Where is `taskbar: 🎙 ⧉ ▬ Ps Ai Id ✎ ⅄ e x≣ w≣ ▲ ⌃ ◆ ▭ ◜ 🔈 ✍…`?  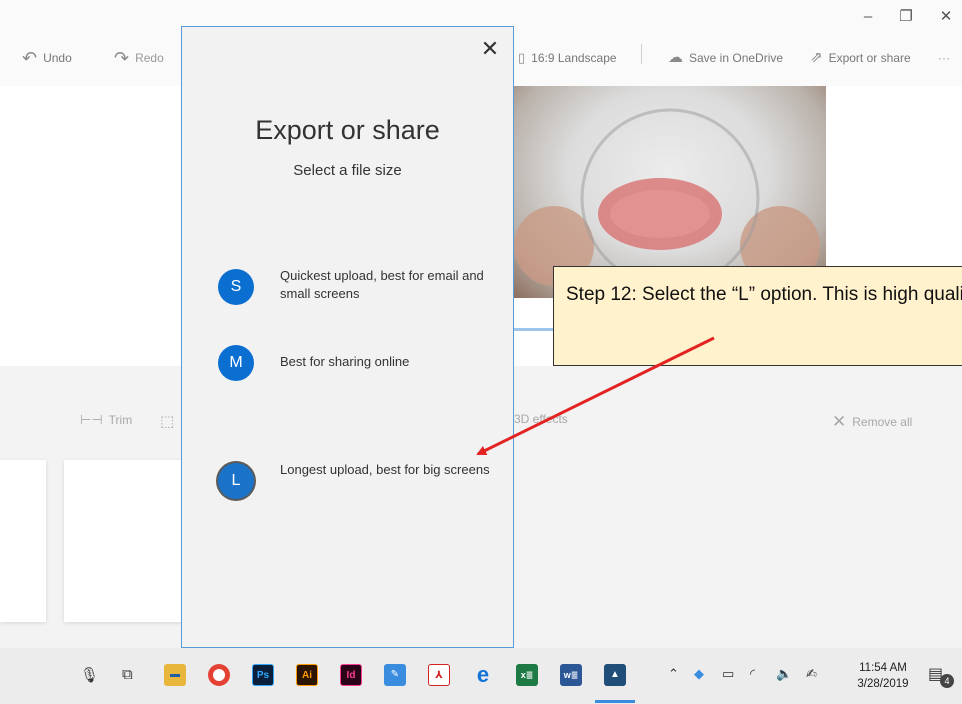 taskbar: 🎙 ⧉ ▬ Ps Ai Id ✎ ⅄ e x≣ w≣ ▲ ⌃ ◆ ▭ ◜ 🔈 ✍… is located at coordinates (481, 676).